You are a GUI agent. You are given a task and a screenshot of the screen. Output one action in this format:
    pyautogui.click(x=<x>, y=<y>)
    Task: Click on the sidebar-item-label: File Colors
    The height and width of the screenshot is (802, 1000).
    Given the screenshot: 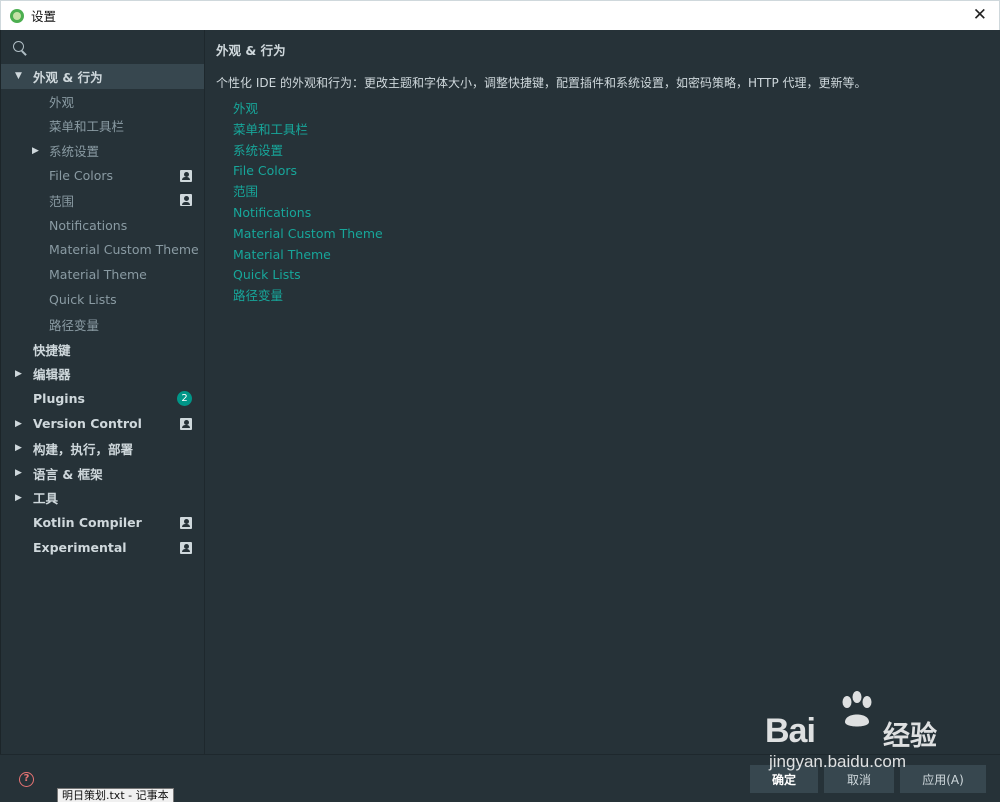 What is the action you would take?
    pyautogui.click(x=81, y=176)
    